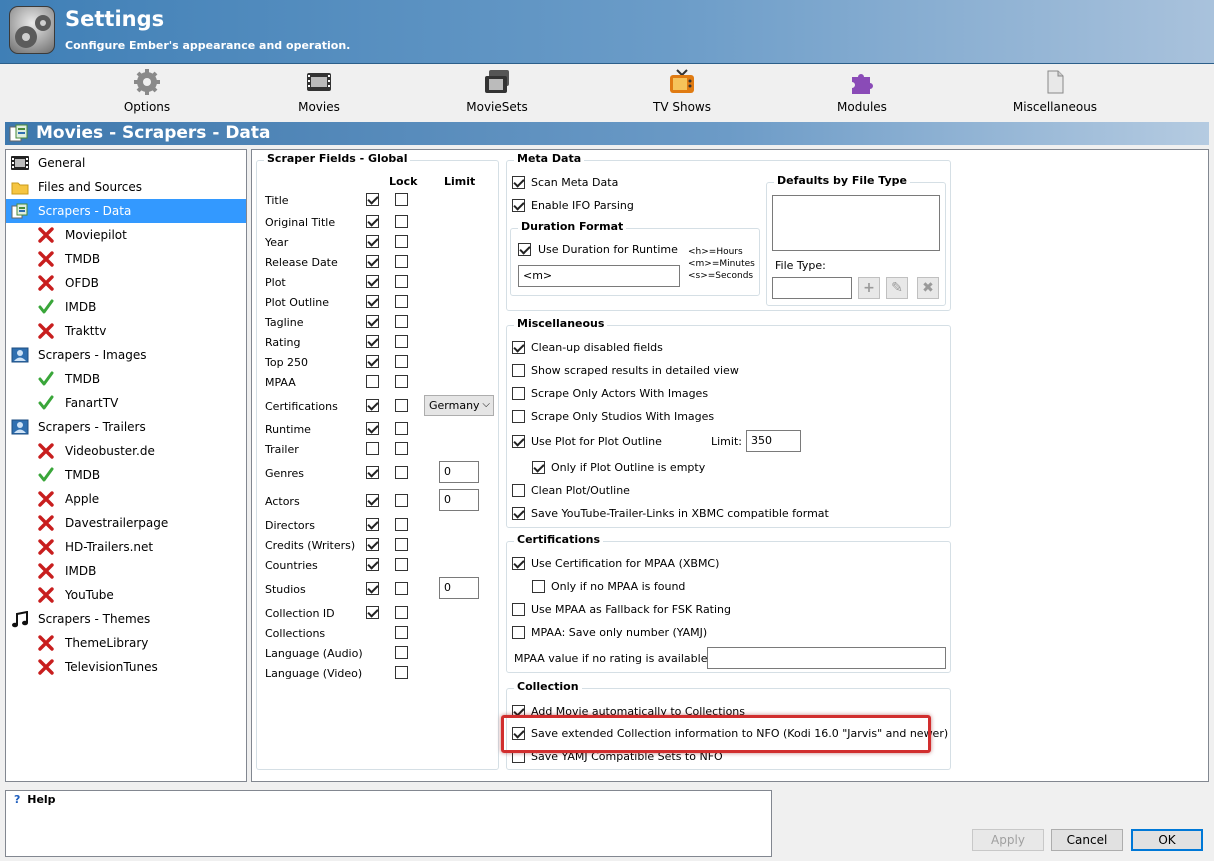  Describe the element at coordinates (126, 187) in the screenshot. I see `tree-item-files-and-sources: Files and Sources` at that location.